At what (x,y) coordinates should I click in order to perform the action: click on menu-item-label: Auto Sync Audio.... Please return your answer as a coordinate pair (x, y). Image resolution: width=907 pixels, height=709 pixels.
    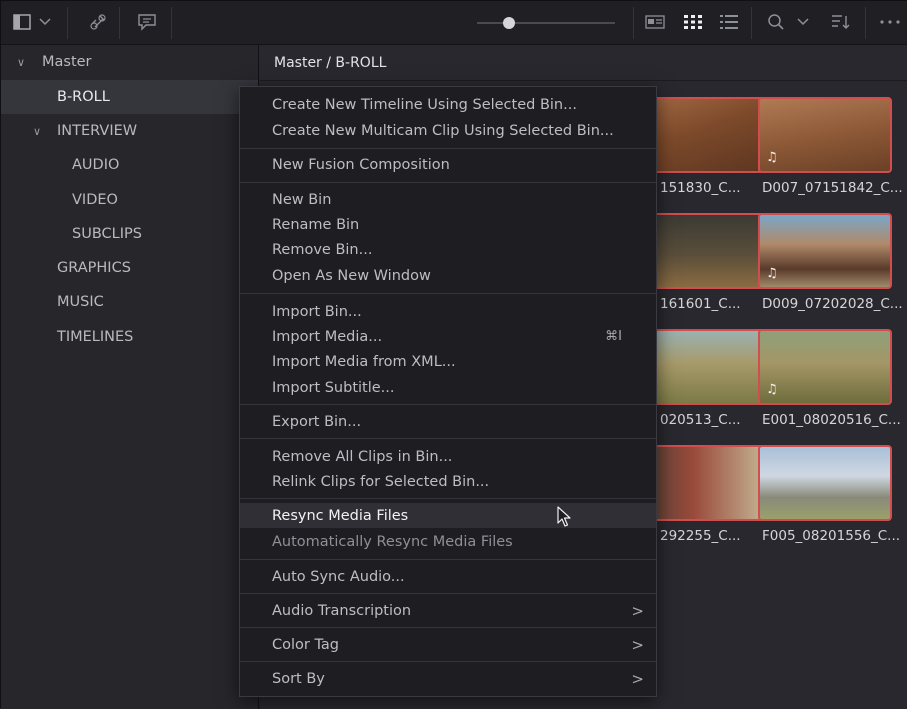
    Looking at the image, I should click on (338, 576).